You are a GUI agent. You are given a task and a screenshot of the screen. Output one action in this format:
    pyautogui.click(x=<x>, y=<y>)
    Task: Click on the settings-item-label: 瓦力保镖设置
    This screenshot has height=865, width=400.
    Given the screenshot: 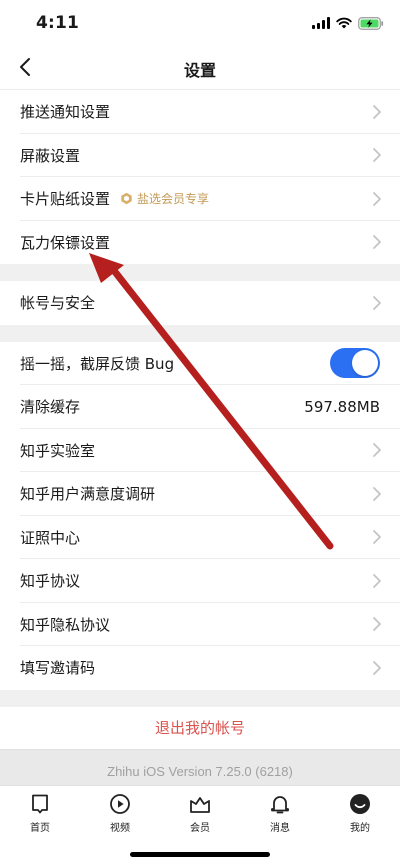 What is the action you would take?
    pyautogui.click(x=65, y=242)
    